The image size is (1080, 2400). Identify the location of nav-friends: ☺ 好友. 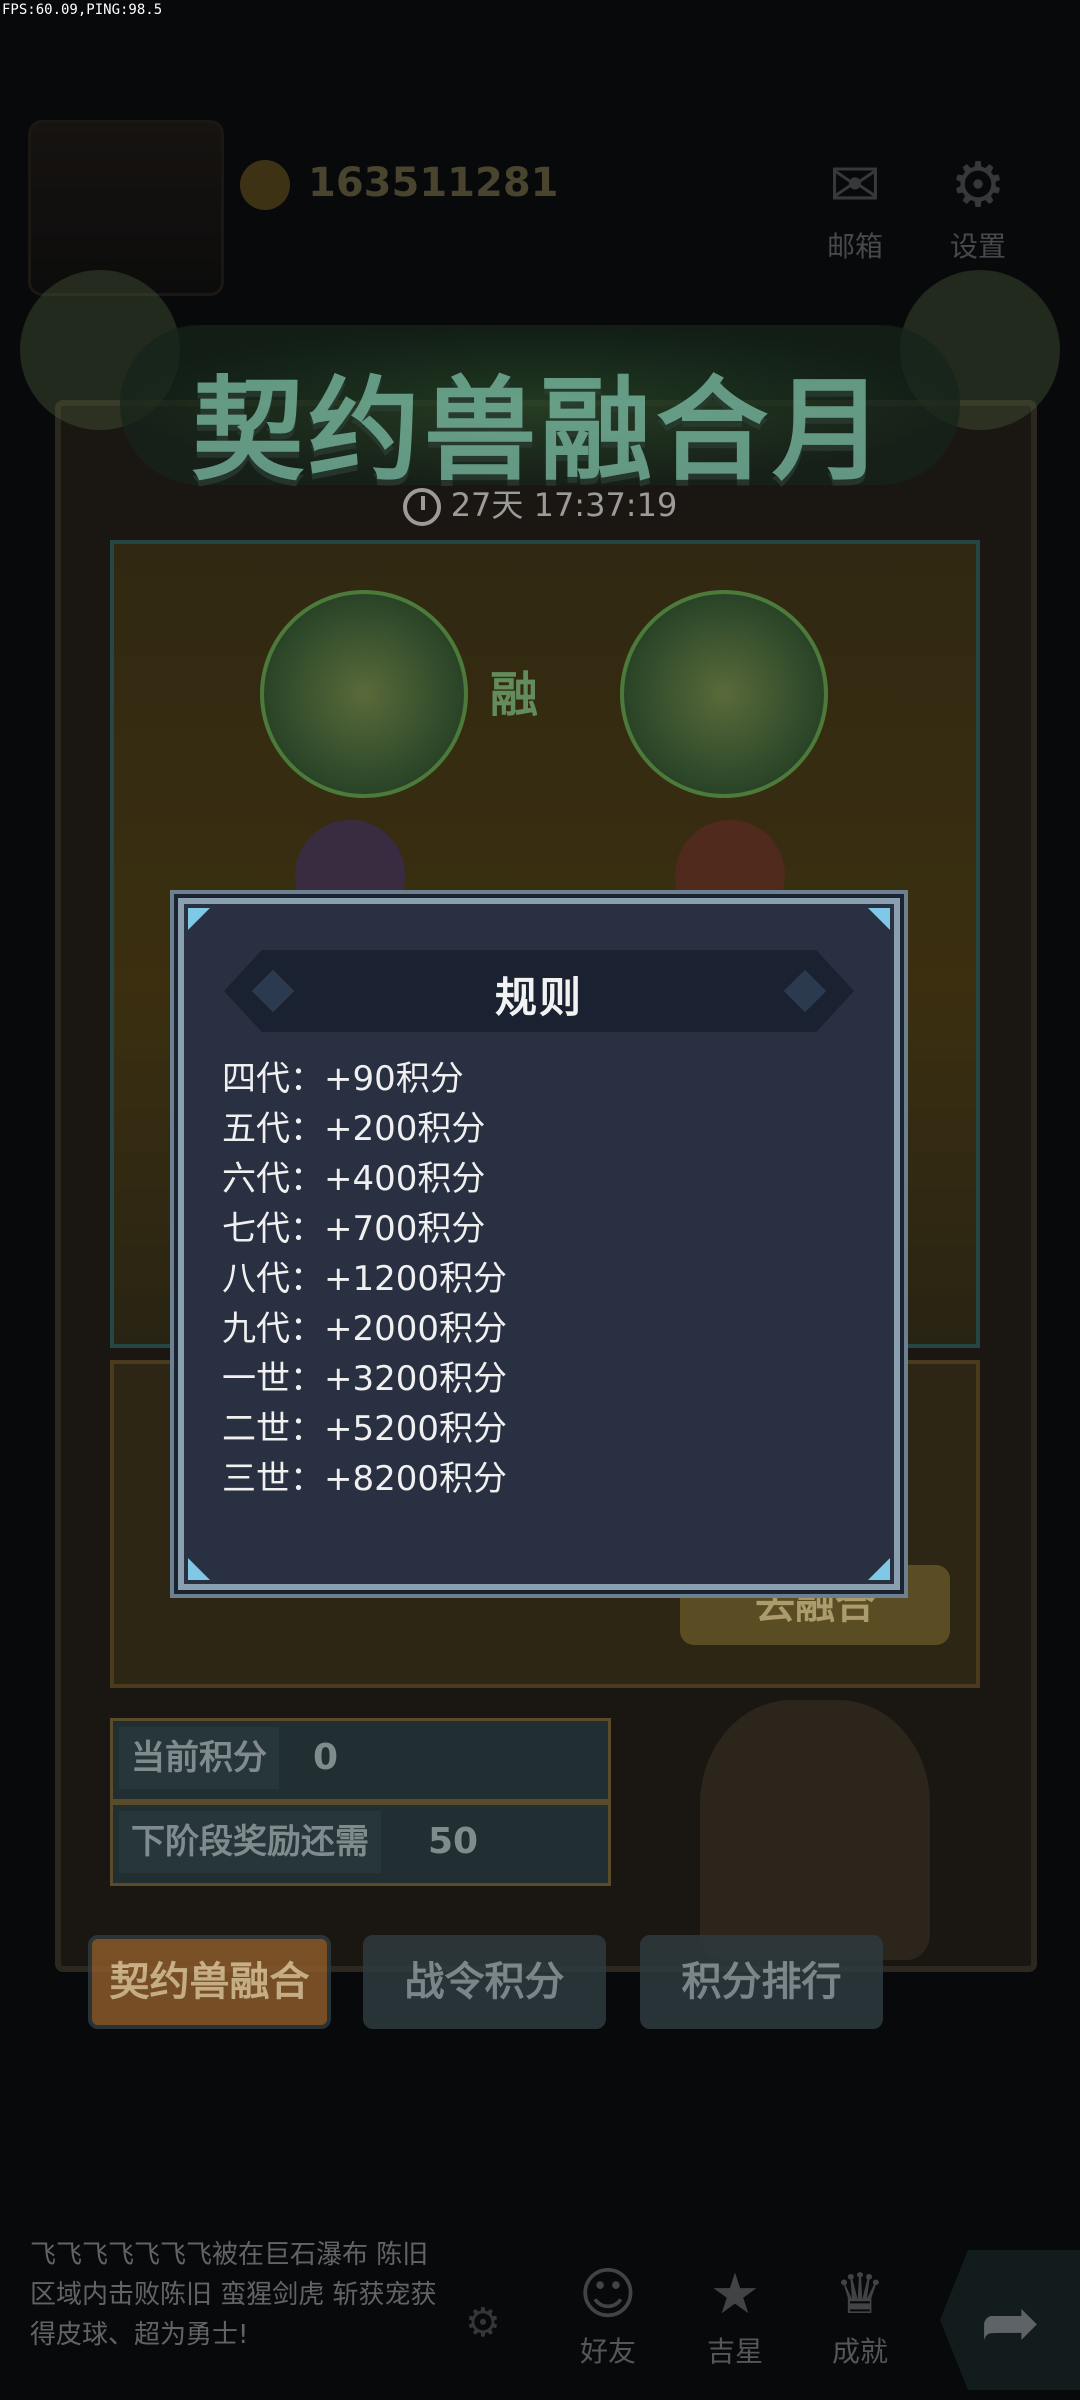
(608, 2315).